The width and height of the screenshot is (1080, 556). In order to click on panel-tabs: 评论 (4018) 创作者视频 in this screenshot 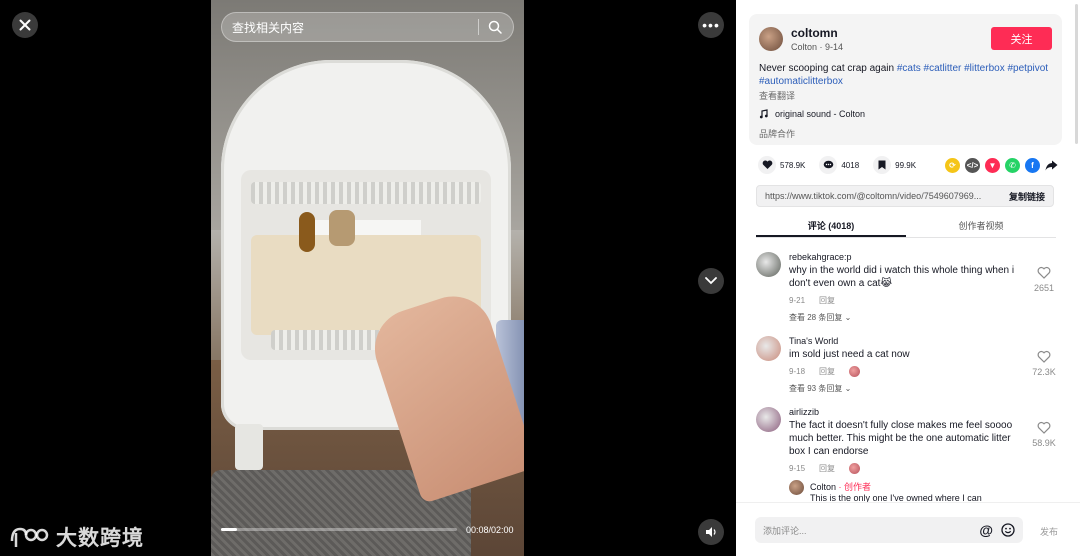, I will do `click(906, 227)`.